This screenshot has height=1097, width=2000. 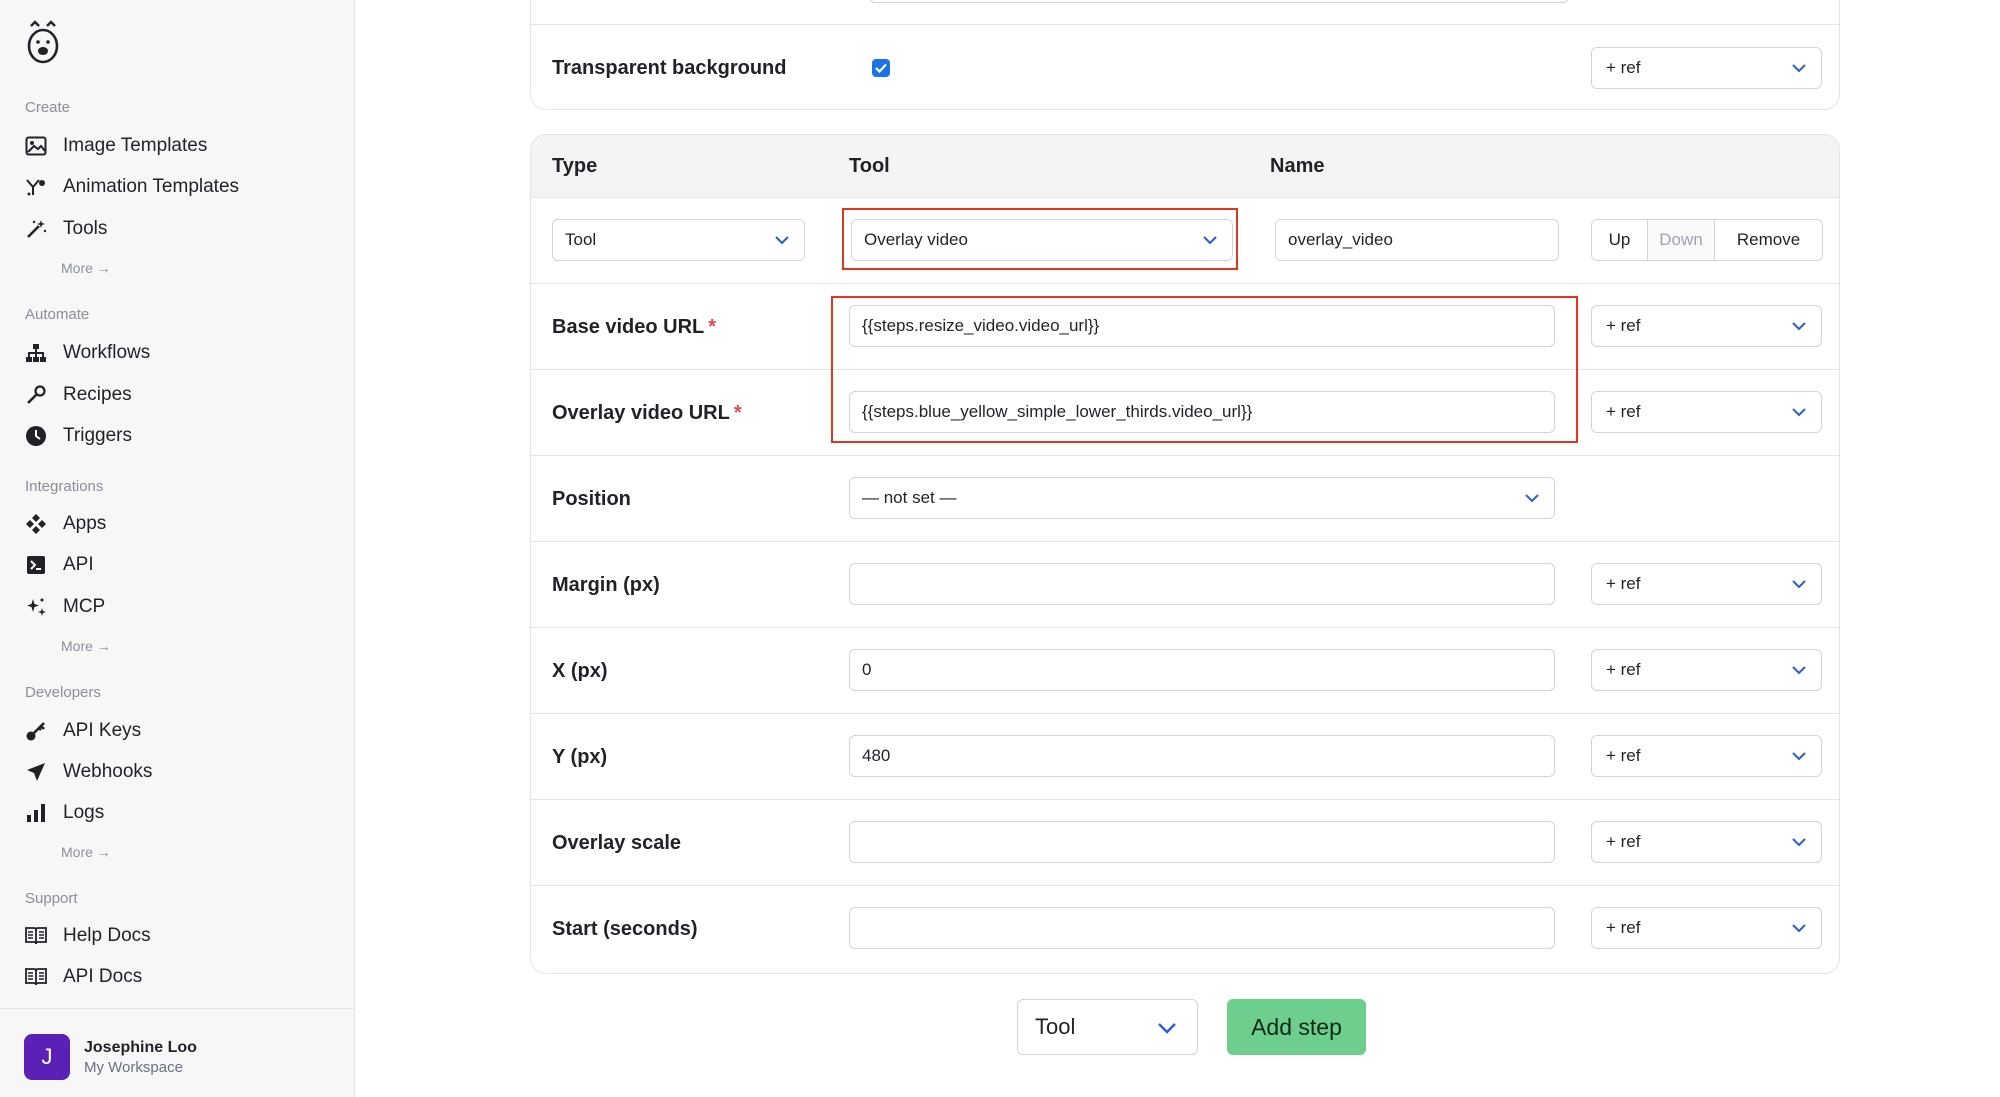 I want to click on section-label-integrations: Integrations, so click(x=64, y=486).